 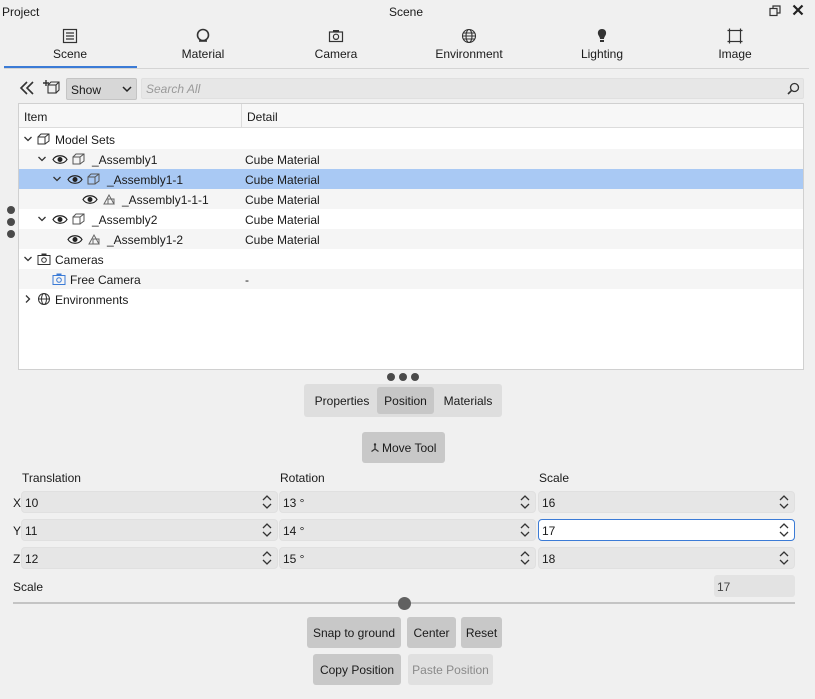 What do you see at coordinates (666, 558) in the screenshot?
I see `scale-z-field: 18` at bounding box center [666, 558].